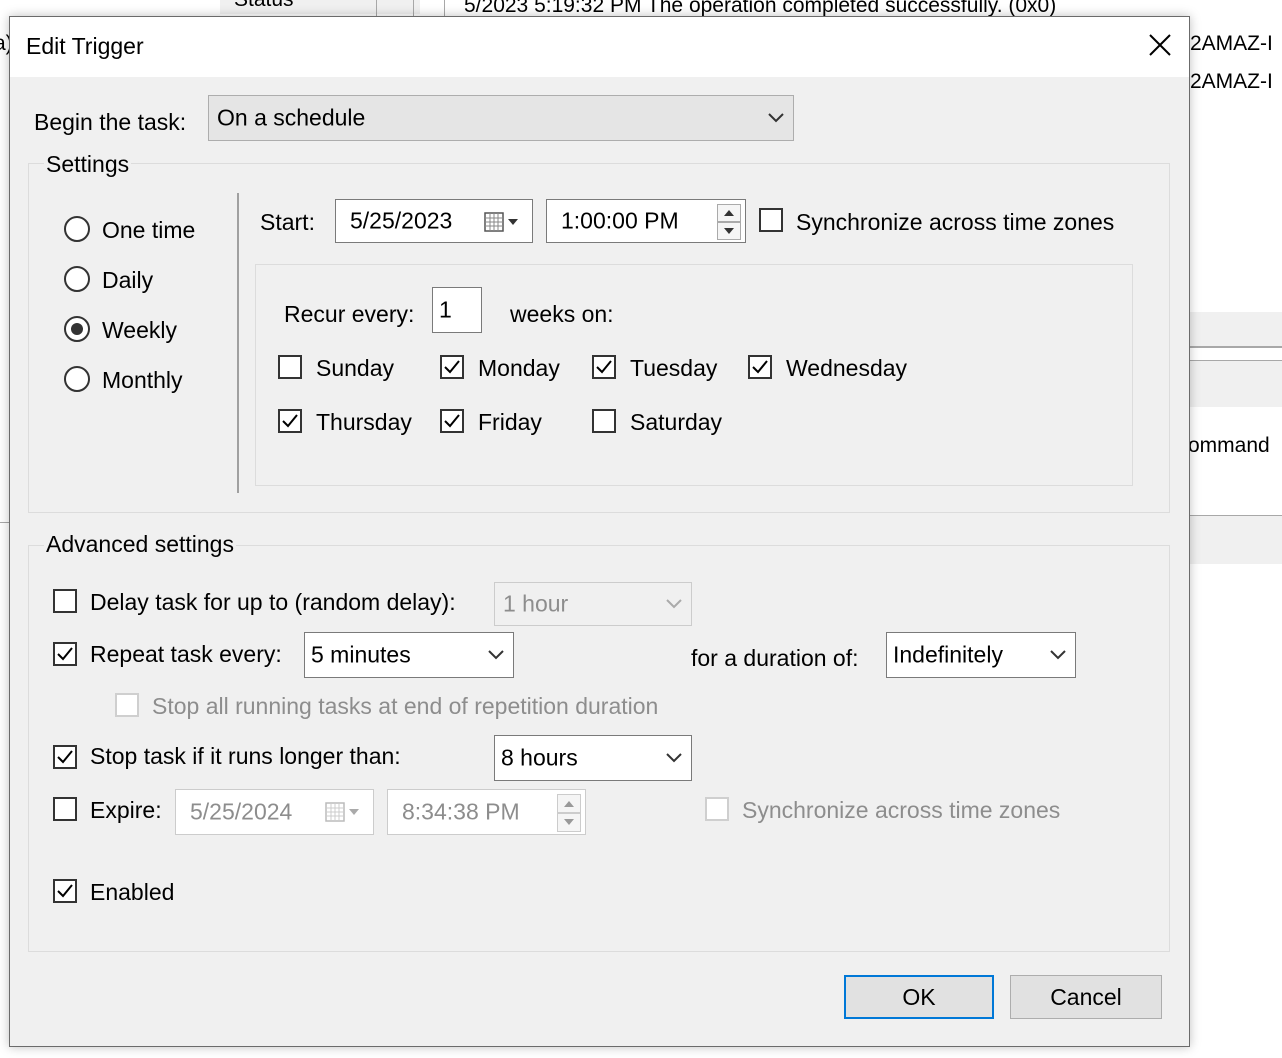 Image resolution: width=1282 pixels, height=1058 pixels. Describe the element at coordinates (65, 809) in the screenshot. I see `expire-checkbox` at that location.